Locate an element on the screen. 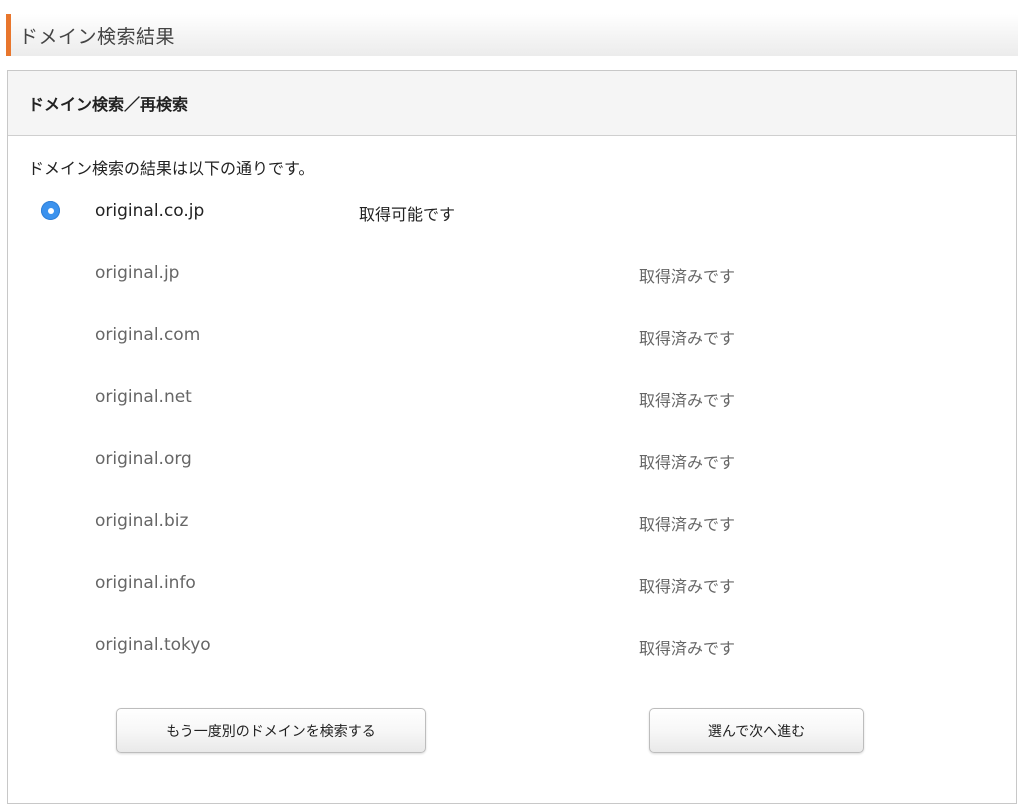 This screenshot has width=1024, height=811. domain-name: original.org is located at coordinates (143, 459).